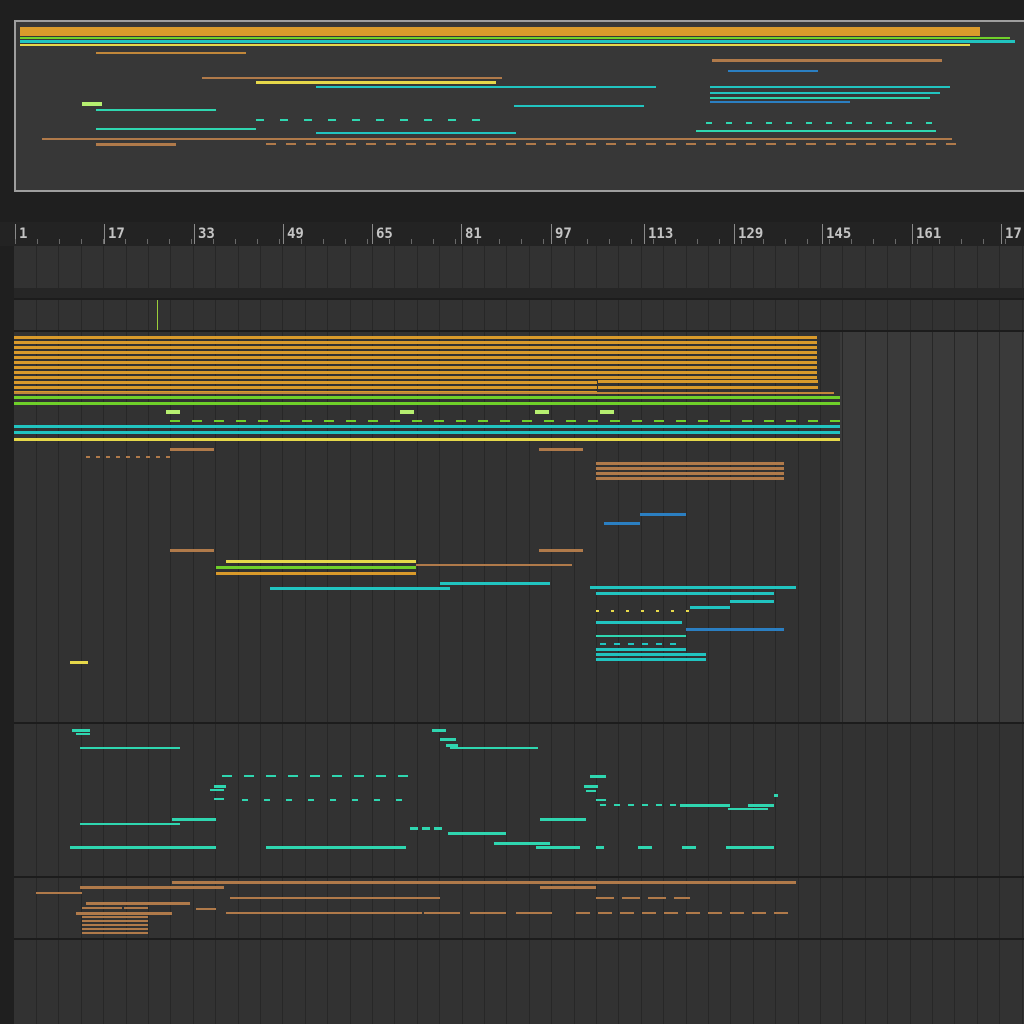  What do you see at coordinates (658, 234) in the screenshot?
I see `ruler-bar-7: 113` at bounding box center [658, 234].